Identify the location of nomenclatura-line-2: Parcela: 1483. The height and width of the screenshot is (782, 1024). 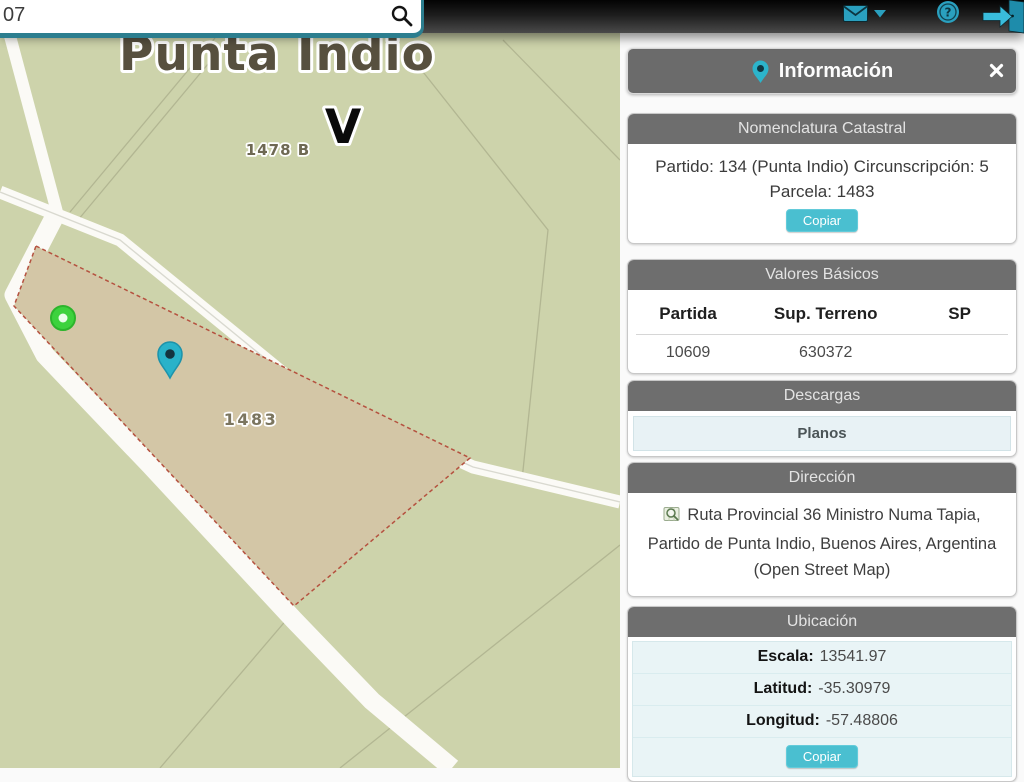
(822, 191).